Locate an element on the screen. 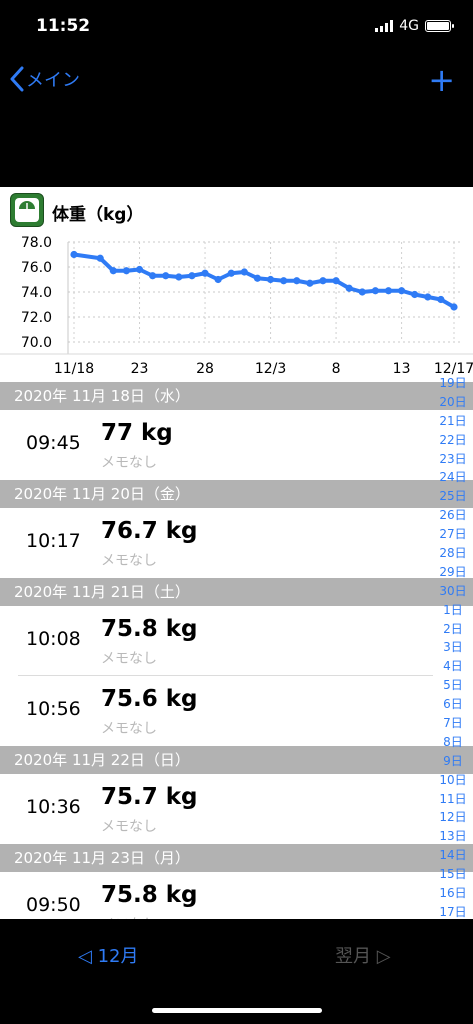 The image size is (473, 1024). day-index-item: 8日 is located at coordinates (453, 742).